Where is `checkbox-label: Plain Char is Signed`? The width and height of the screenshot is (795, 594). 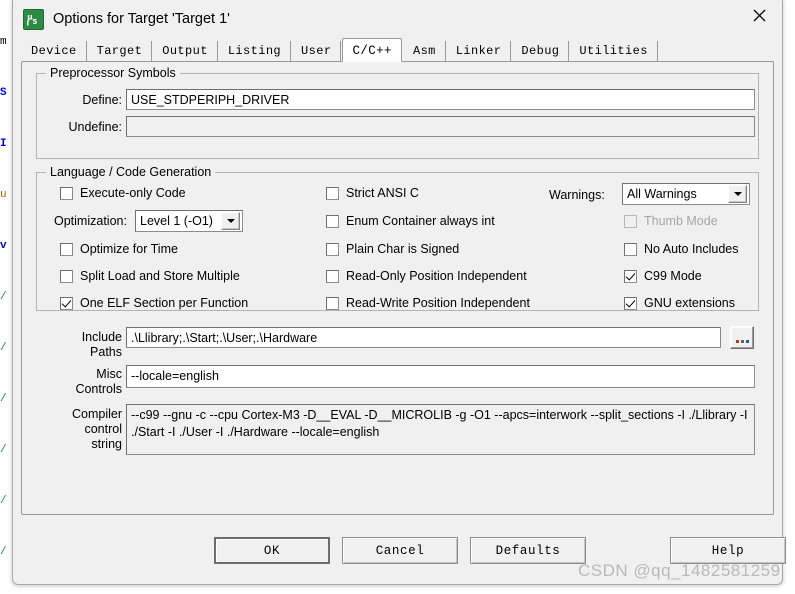 checkbox-label: Plain Char is Signed is located at coordinates (403, 249).